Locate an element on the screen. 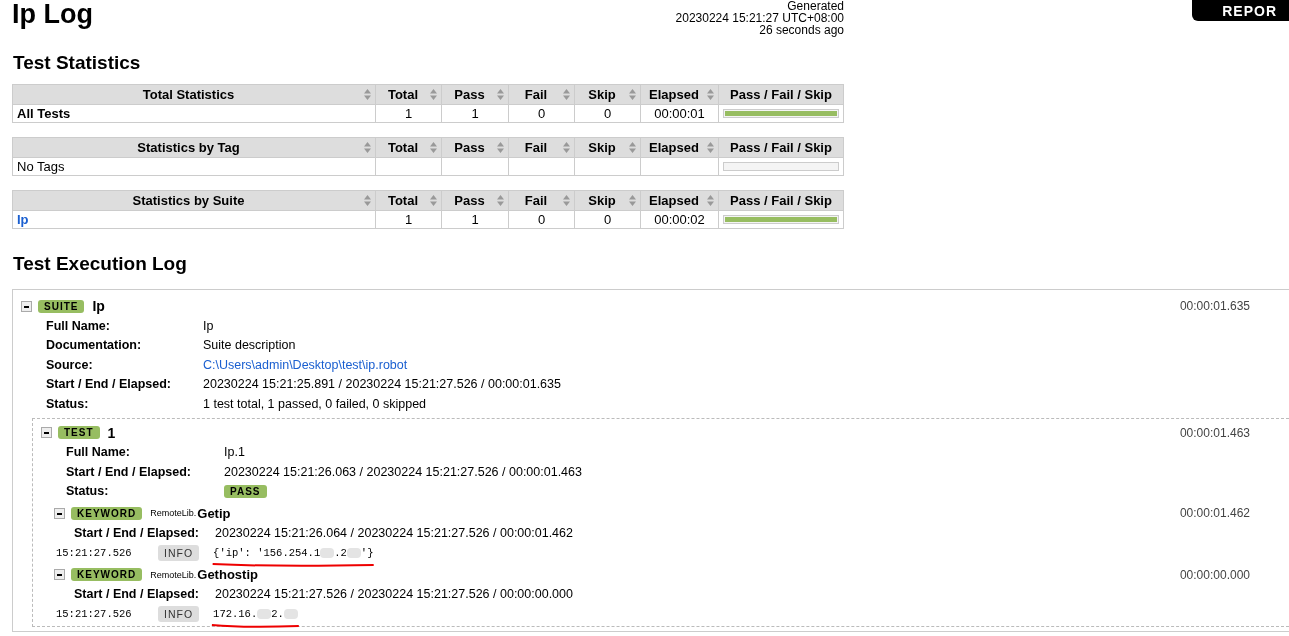  elapsed-time: 00:00:01.462 is located at coordinates (1214, 513).